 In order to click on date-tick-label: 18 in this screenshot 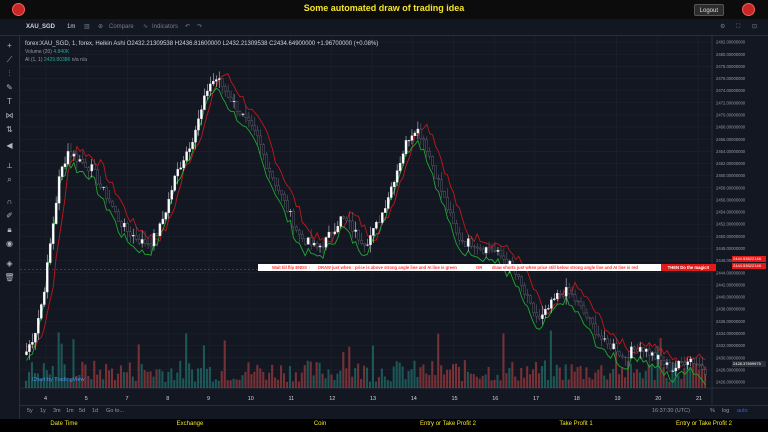, I will do `click(577, 399)`.